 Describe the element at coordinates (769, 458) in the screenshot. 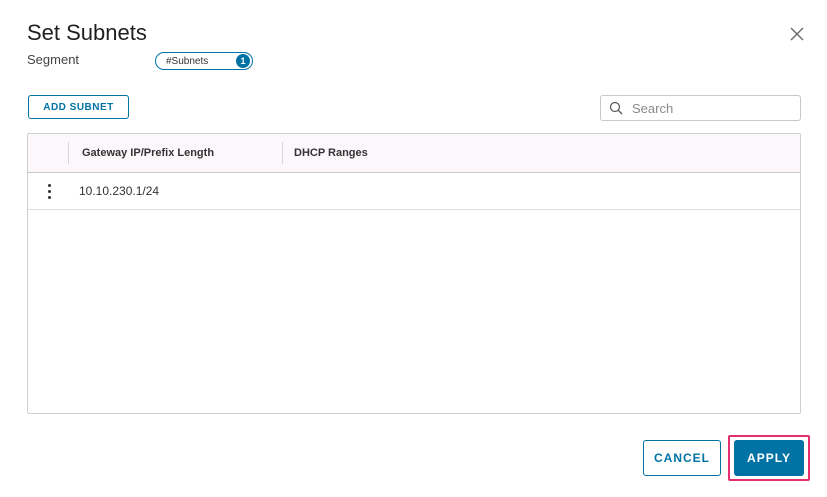

I see `apply-button: APPLY` at that location.